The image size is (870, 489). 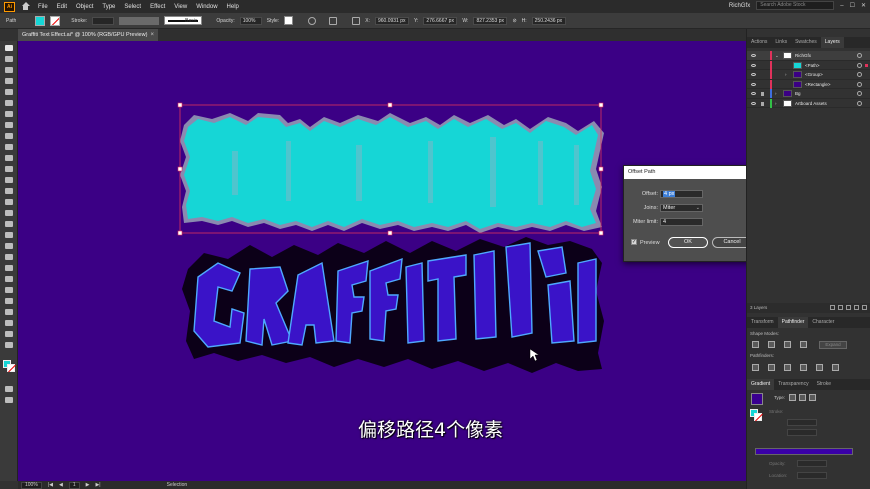 What do you see at coordinates (864, 307) in the screenshot?
I see `delete-layer-icon` at bounding box center [864, 307].